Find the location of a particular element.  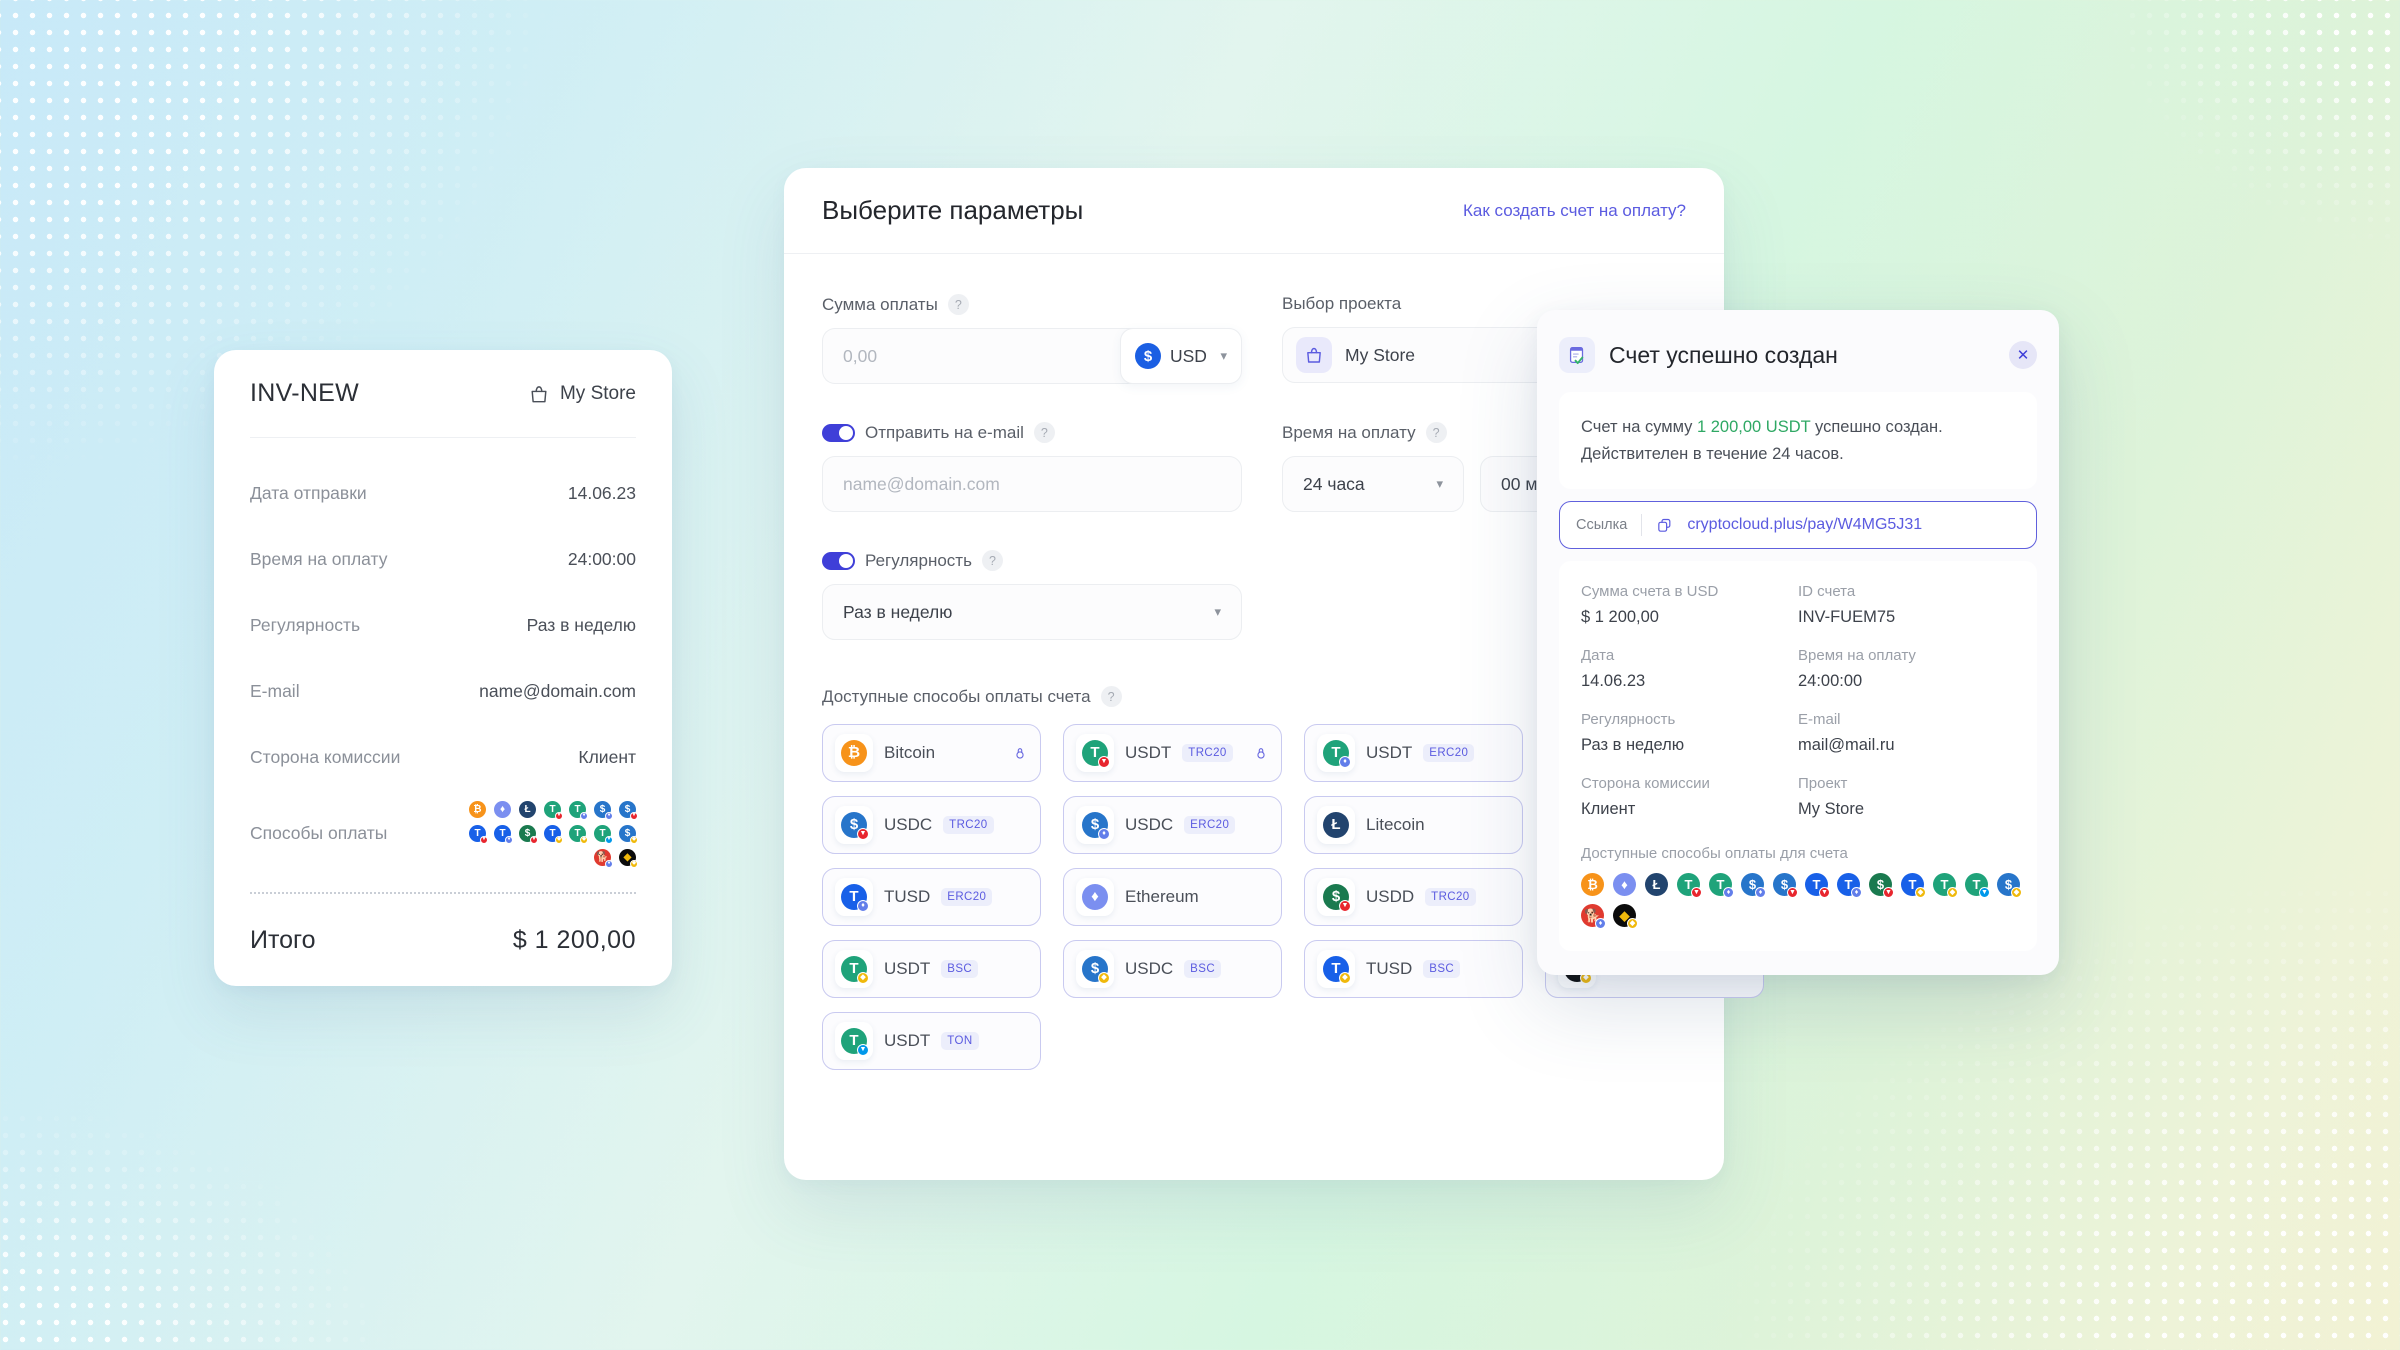

regularity-select: Раз в неделю ▾ is located at coordinates (1032, 612).